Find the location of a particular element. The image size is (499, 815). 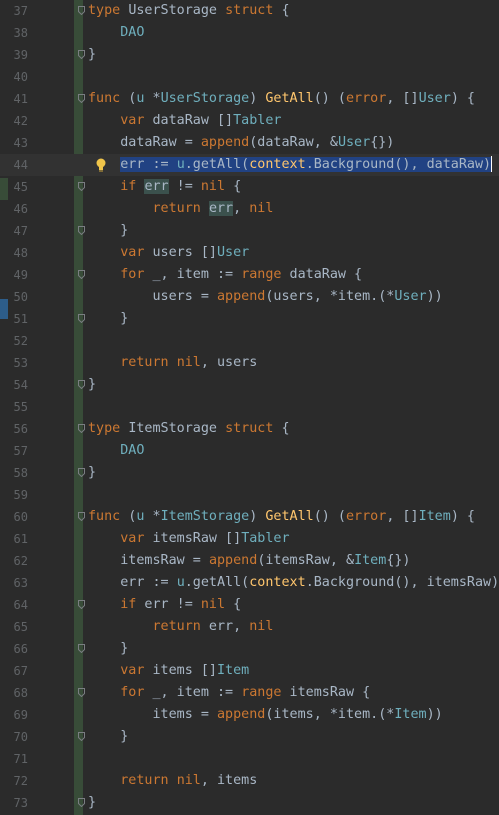

code-line: 62 itemsRaw = append(itemsRaw, &Item{}) is located at coordinates (249, 561).